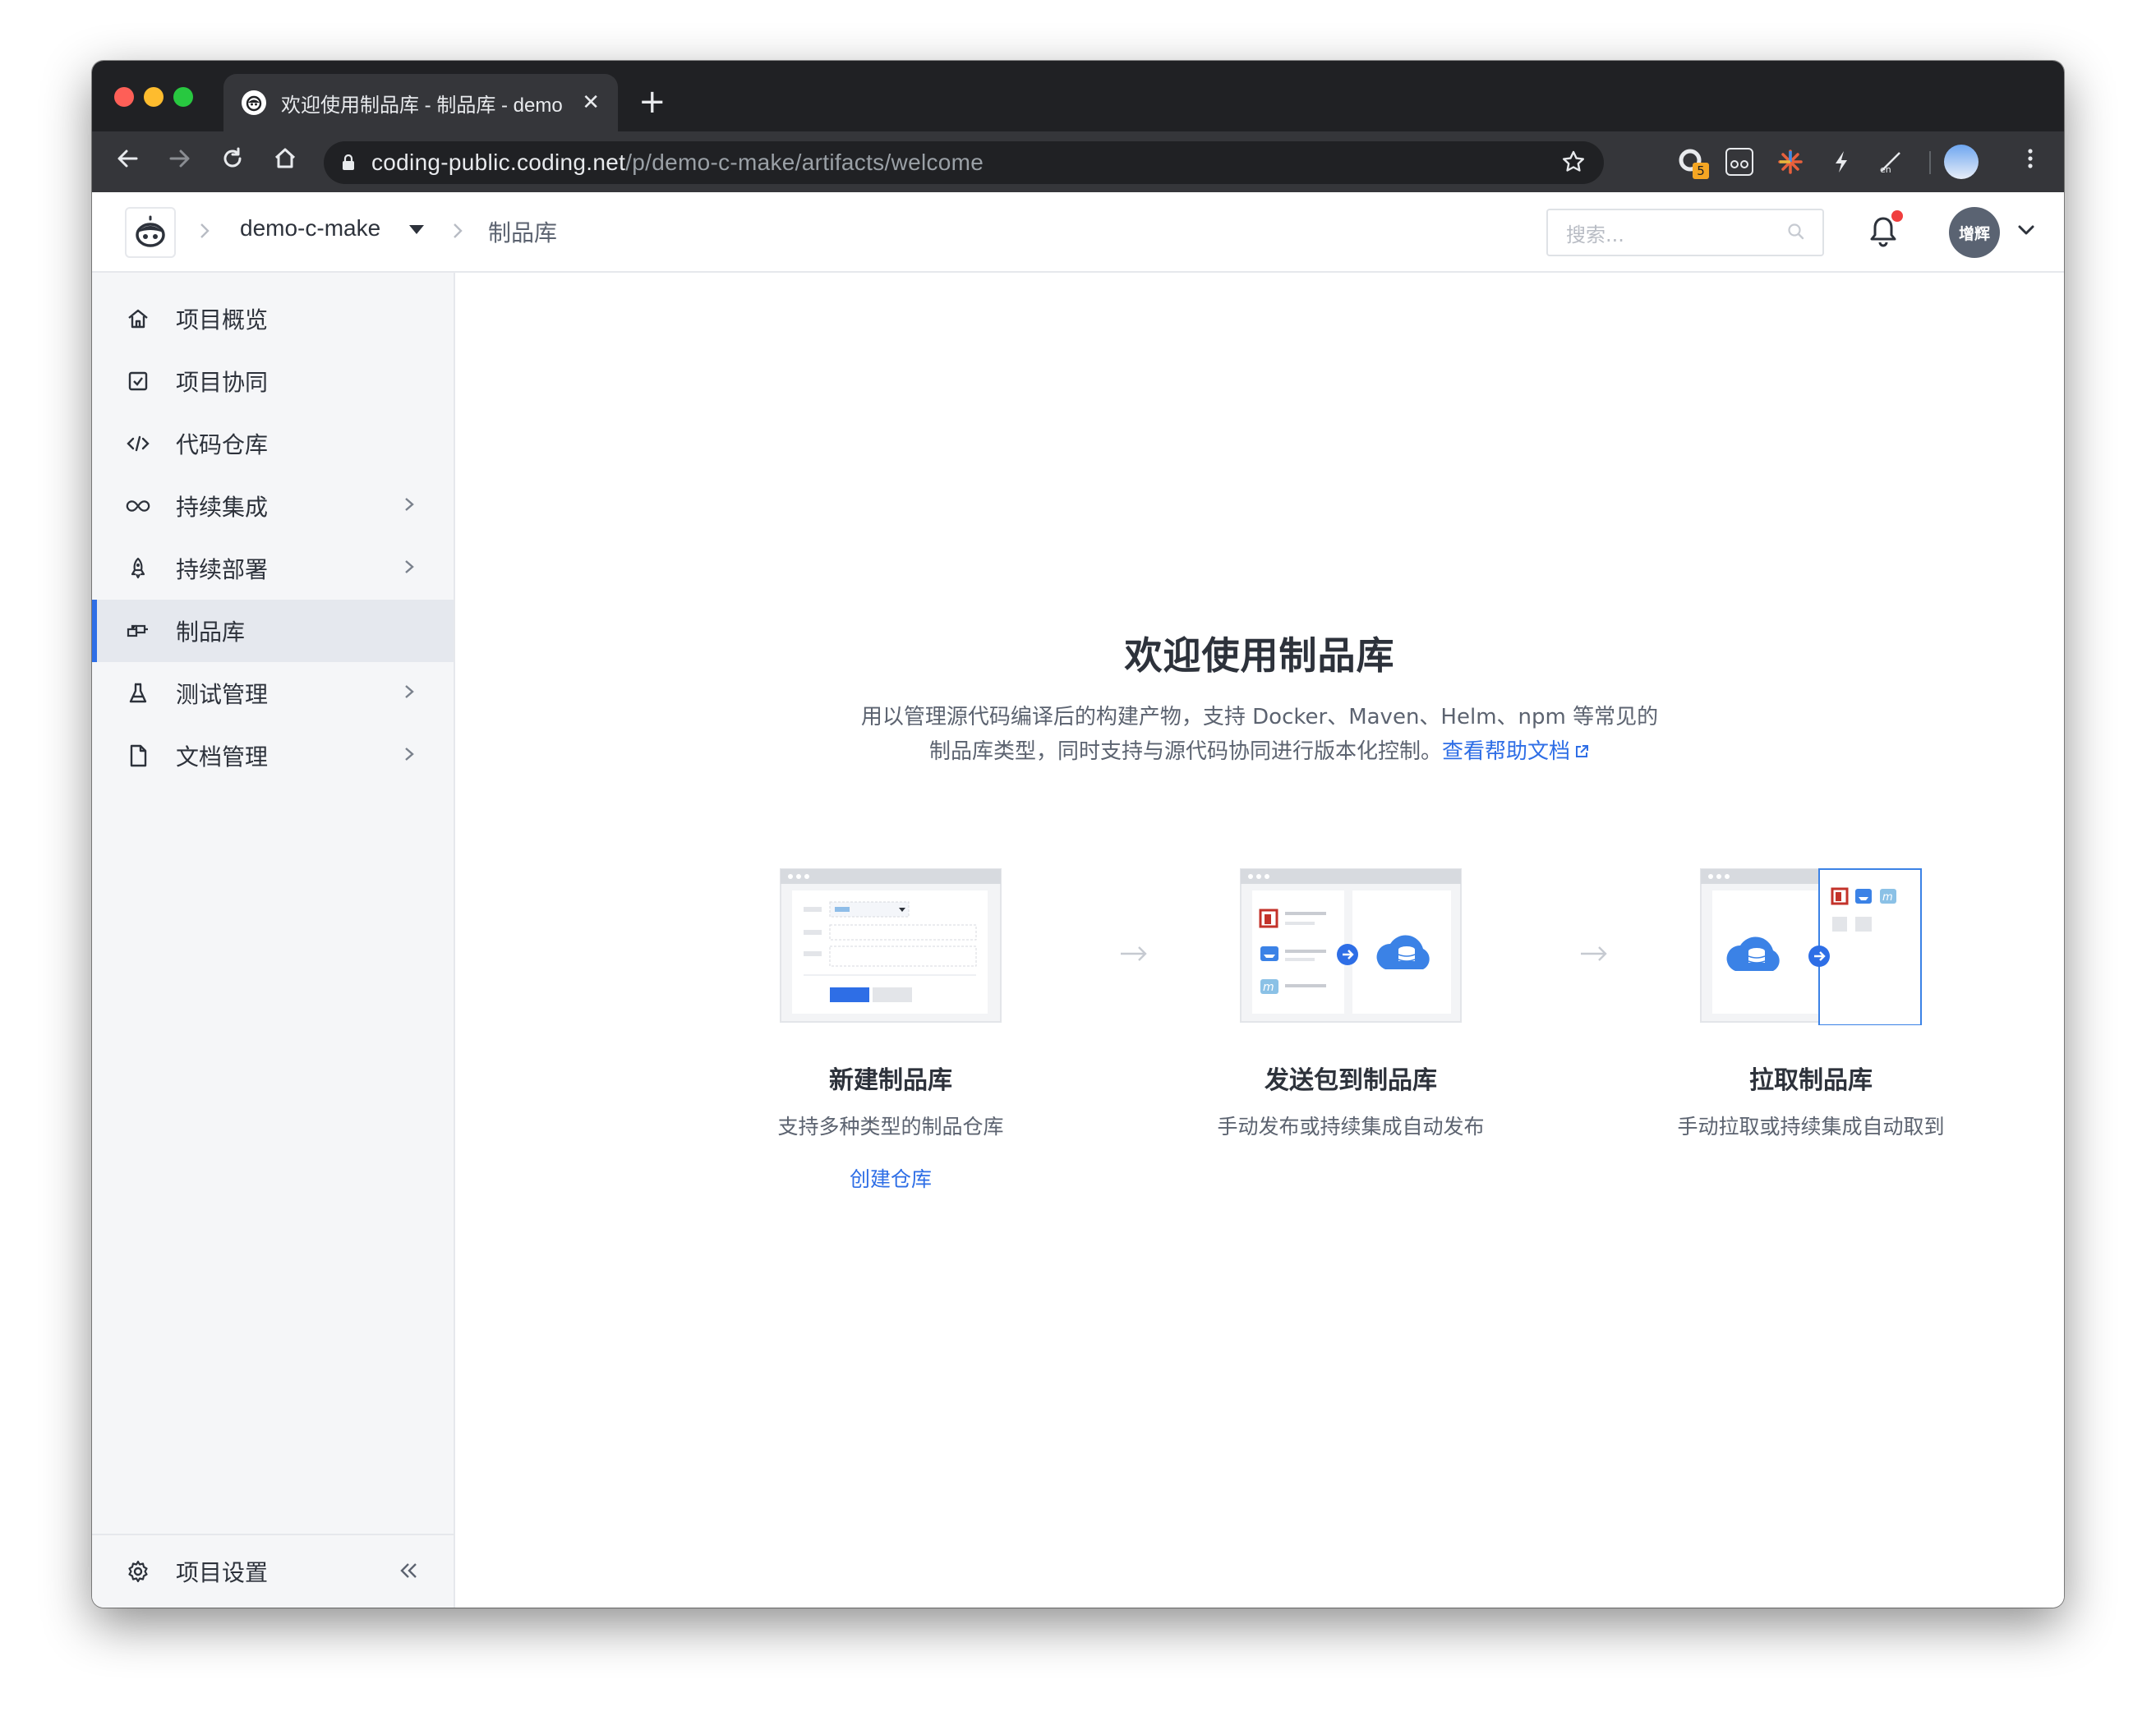  I want to click on welcome-title: 欢迎使用制品库, so click(1259, 655).